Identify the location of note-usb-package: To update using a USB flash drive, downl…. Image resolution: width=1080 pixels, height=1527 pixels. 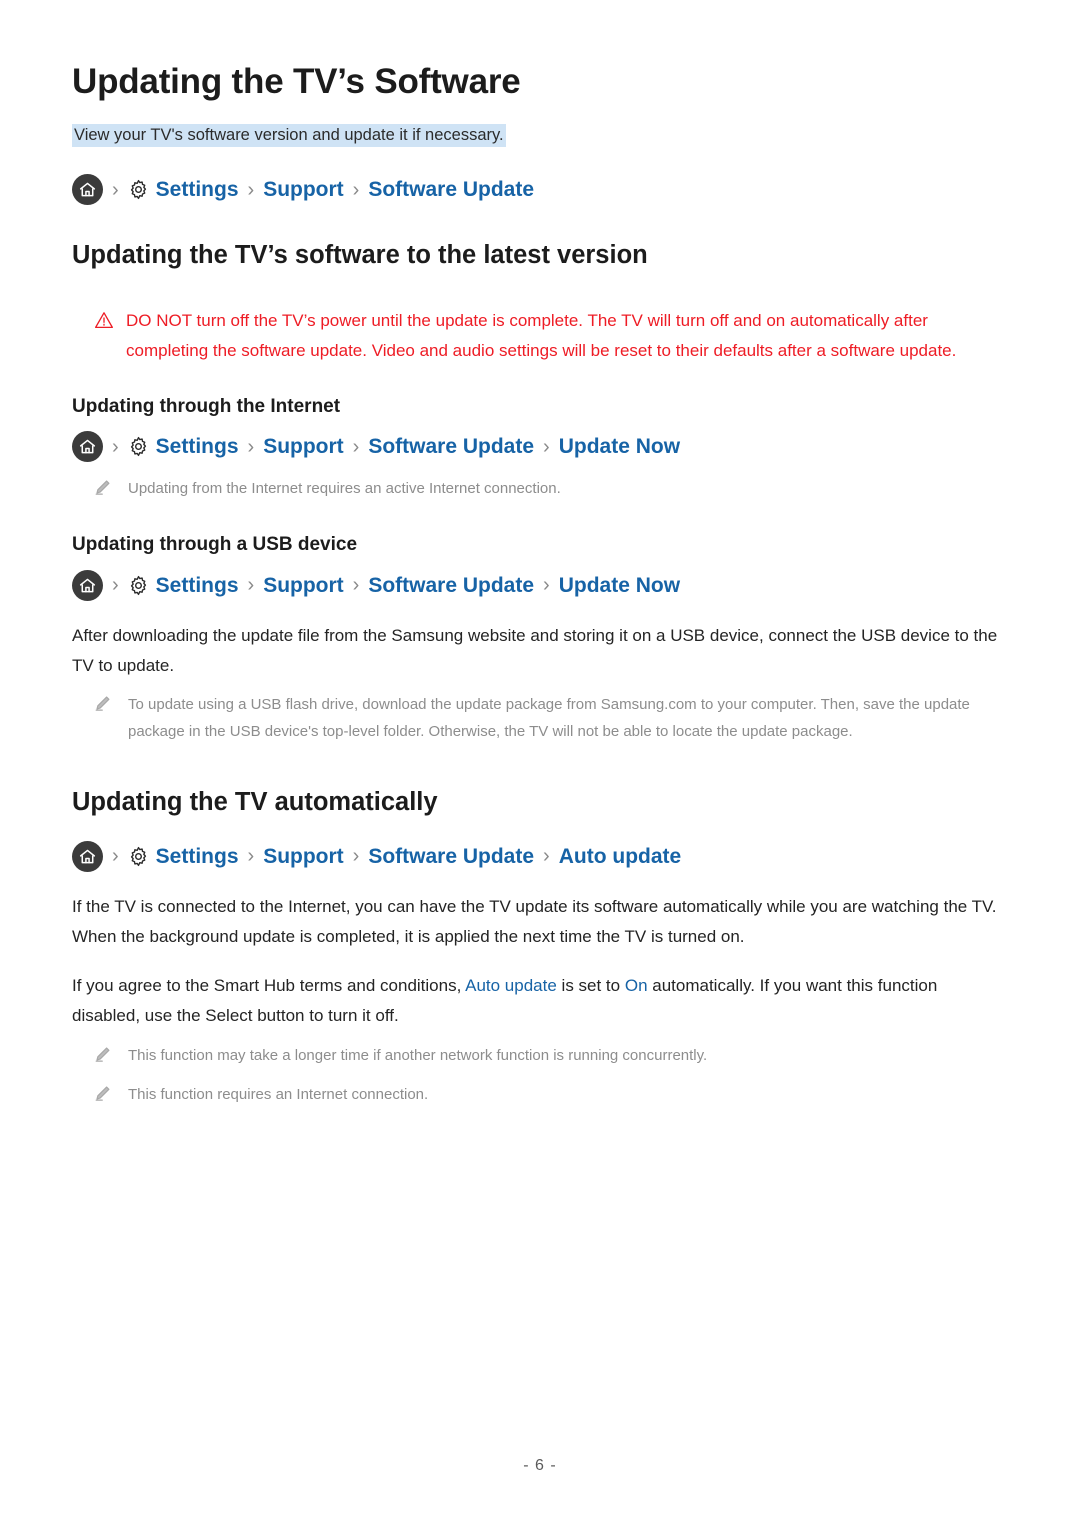
(540, 718).